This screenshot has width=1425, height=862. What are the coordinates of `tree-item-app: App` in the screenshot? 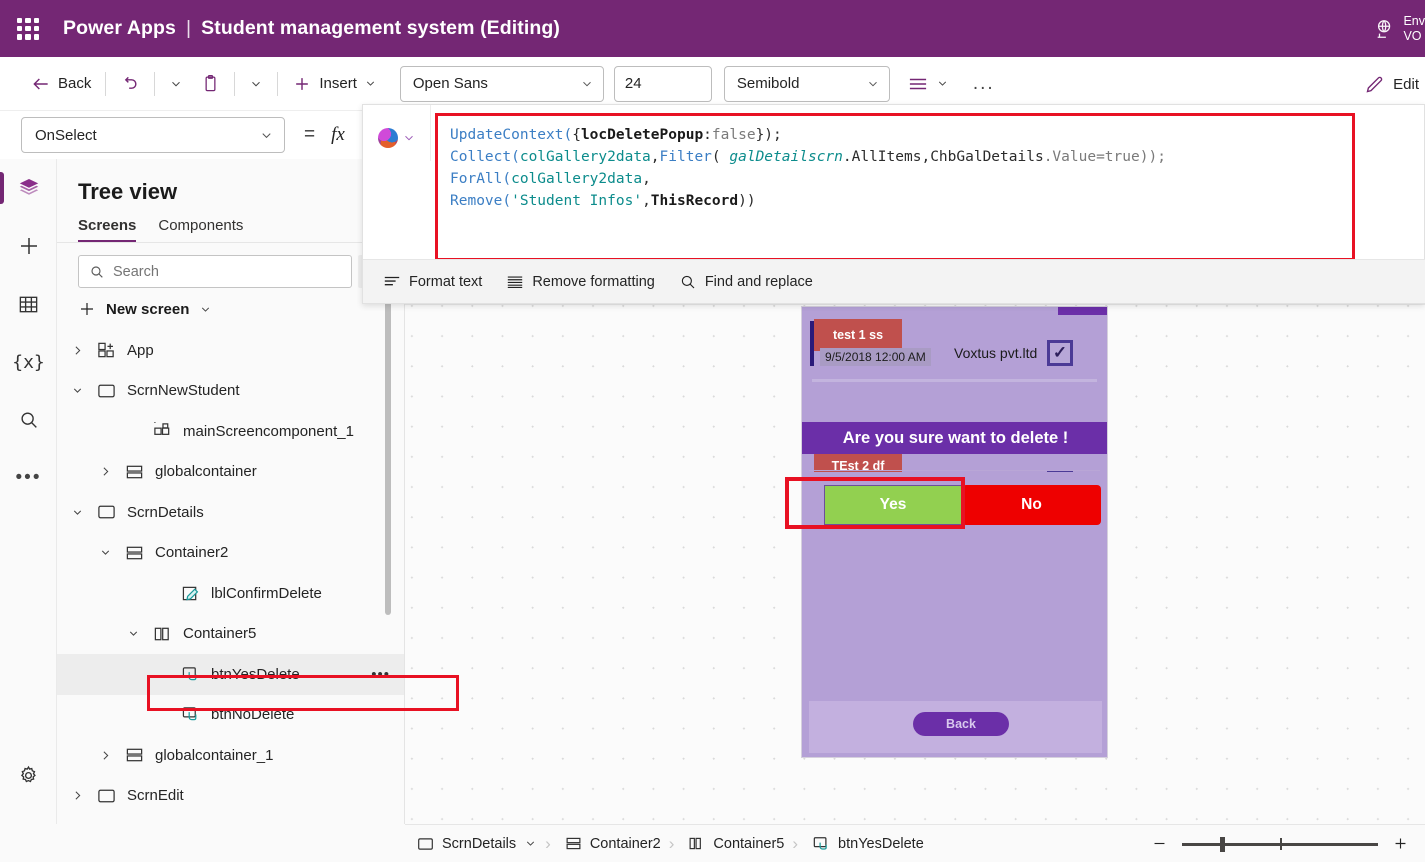 It's located at (230, 350).